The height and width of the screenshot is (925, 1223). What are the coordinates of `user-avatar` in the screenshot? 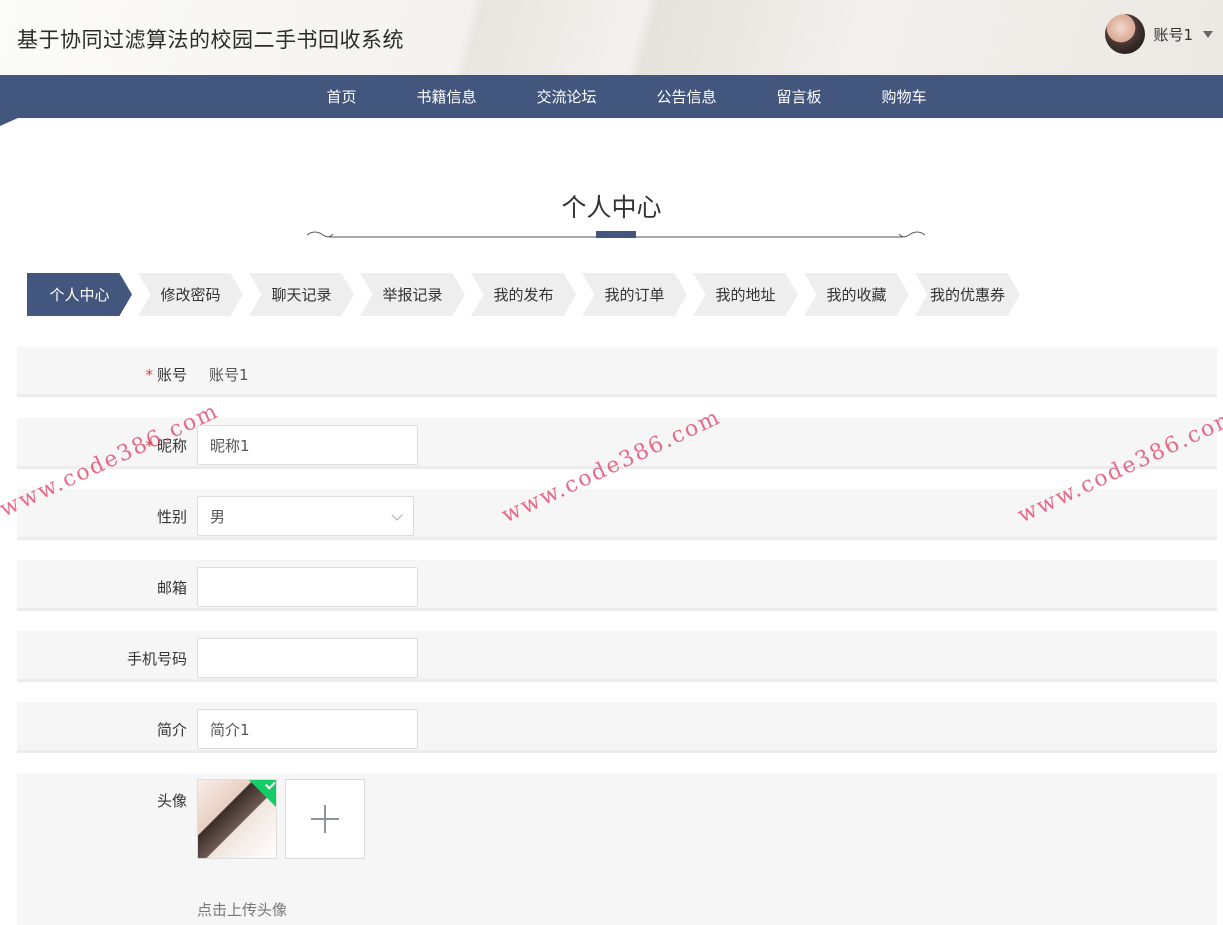 It's located at (1125, 34).